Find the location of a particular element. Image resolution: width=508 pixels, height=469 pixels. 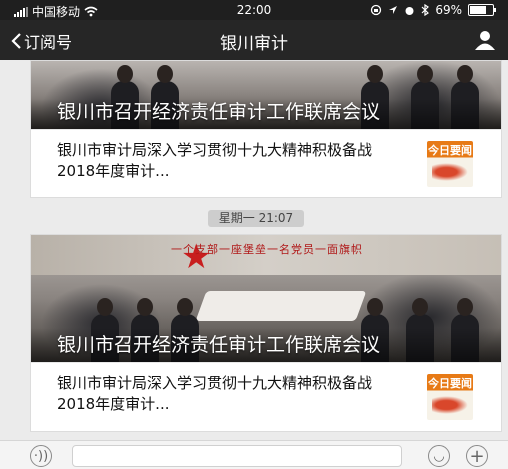

voice-icon: ·)) is located at coordinates (41, 456).